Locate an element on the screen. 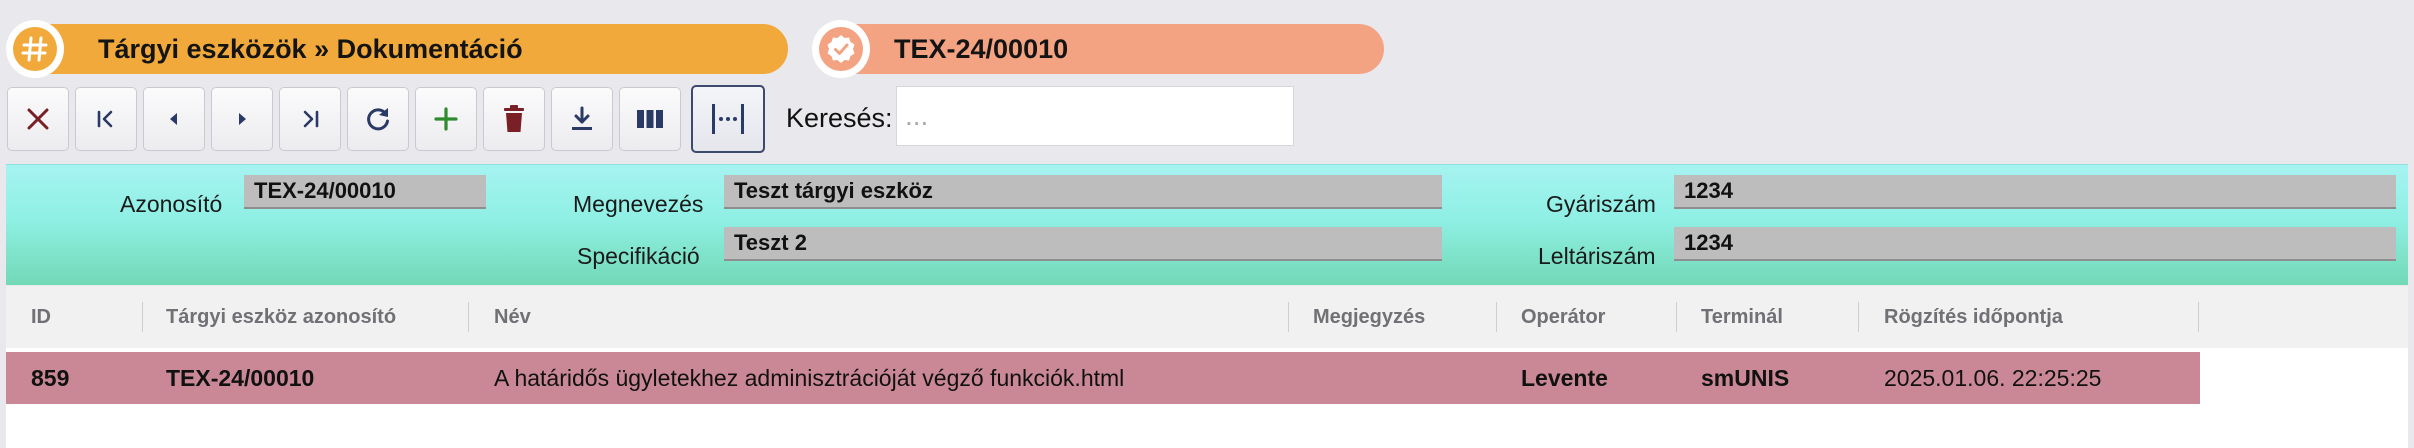 The image size is (2414, 448). cell-operator: Levente is located at coordinates (1564, 378).